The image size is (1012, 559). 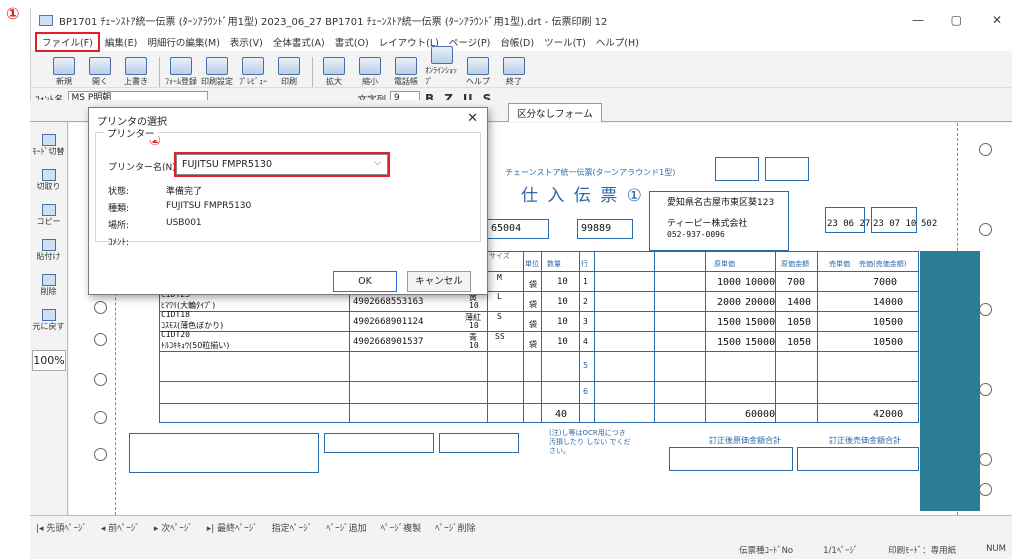 I want to click on row4-priceamt: 10500, so click(x=888, y=342).